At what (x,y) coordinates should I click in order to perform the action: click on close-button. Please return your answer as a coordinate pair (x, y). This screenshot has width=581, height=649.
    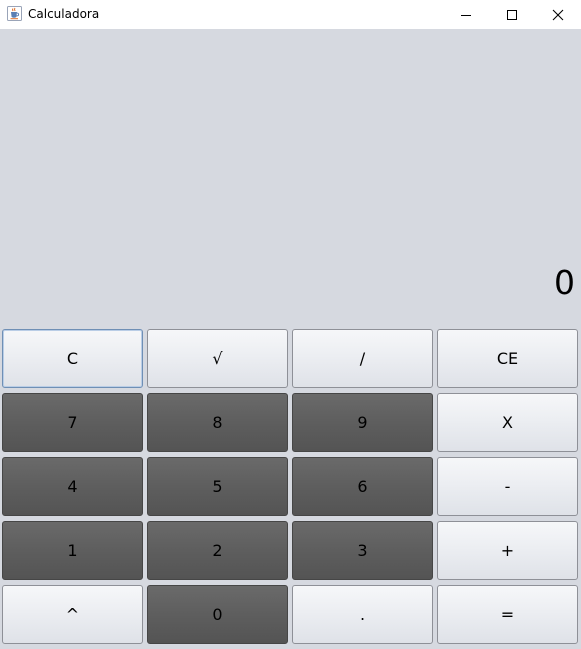
    Looking at the image, I should click on (558, 14).